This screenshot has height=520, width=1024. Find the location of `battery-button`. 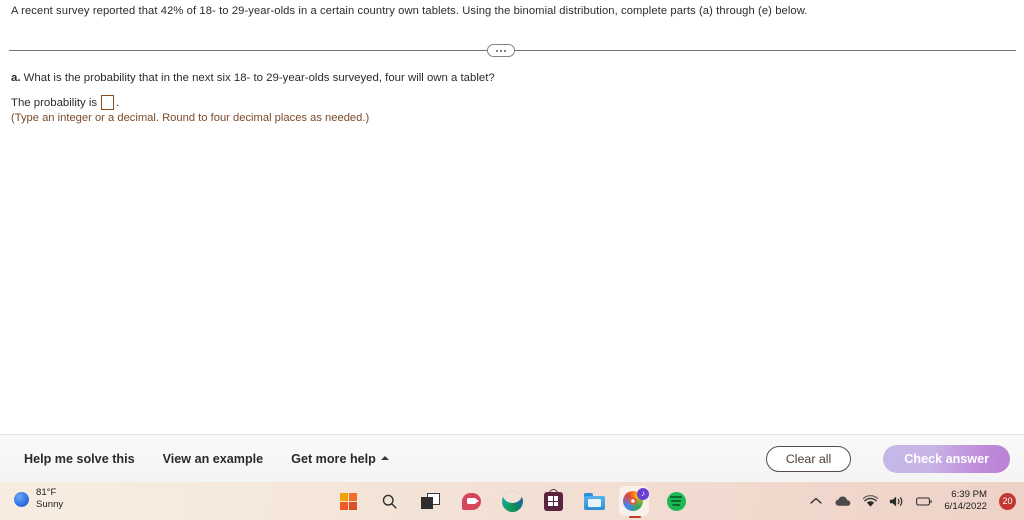

battery-button is located at coordinates (924, 501).